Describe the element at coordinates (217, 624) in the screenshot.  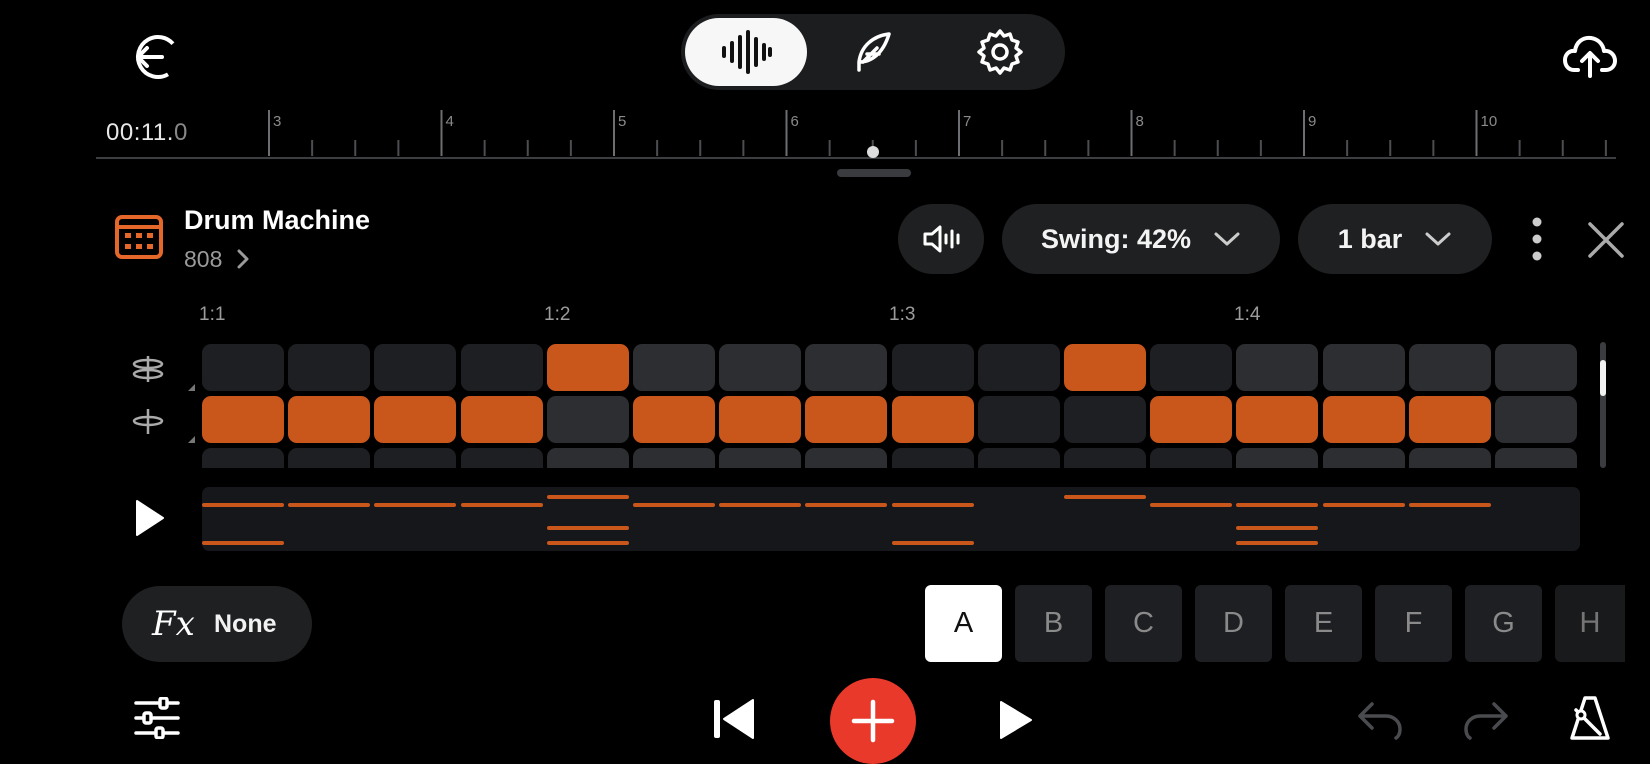
I see `fx-button: Fx None` at that location.